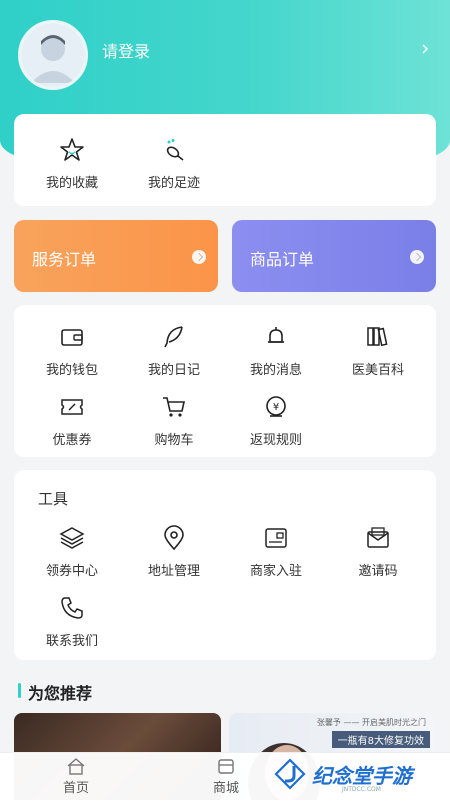 The height and width of the screenshot is (801, 450). Describe the element at coordinates (226, 766) in the screenshot. I see `shop-icon` at that location.